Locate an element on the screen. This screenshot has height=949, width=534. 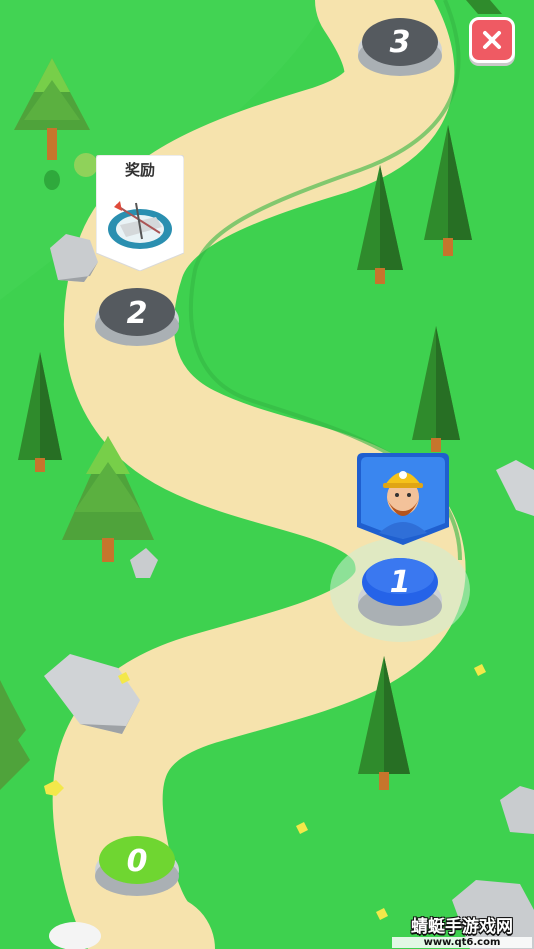
rock is located at coordinates (75, 935).